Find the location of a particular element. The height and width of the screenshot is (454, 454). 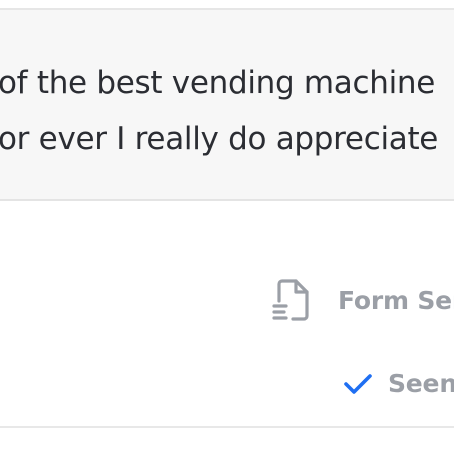

message-source: Form Ser is located at coordinates (362, 300).